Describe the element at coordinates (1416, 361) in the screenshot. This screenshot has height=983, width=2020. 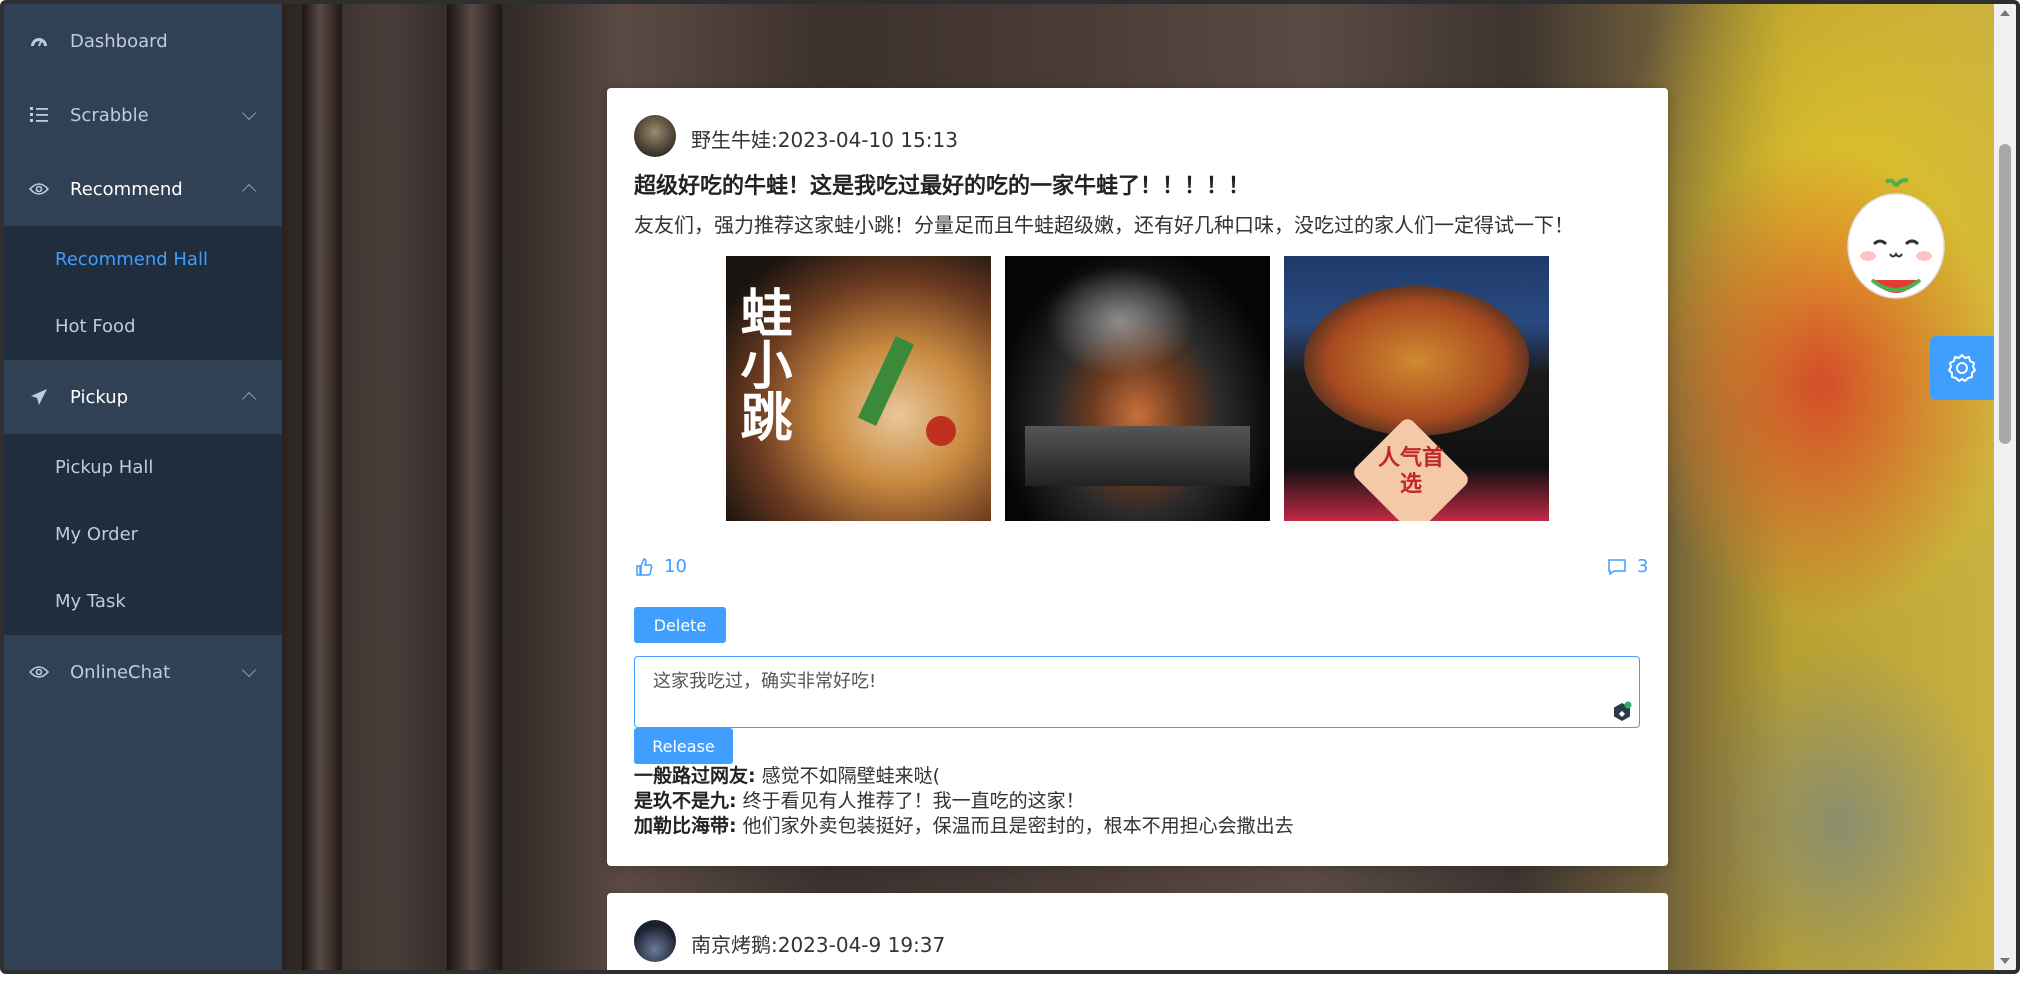
I see `frog-dish` at that location.